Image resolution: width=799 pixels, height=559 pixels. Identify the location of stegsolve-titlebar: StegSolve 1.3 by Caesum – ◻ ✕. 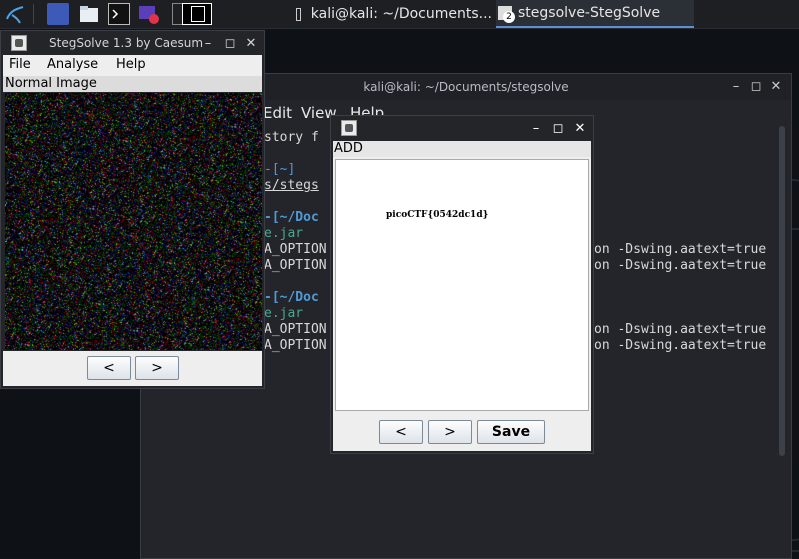
(132, 43).